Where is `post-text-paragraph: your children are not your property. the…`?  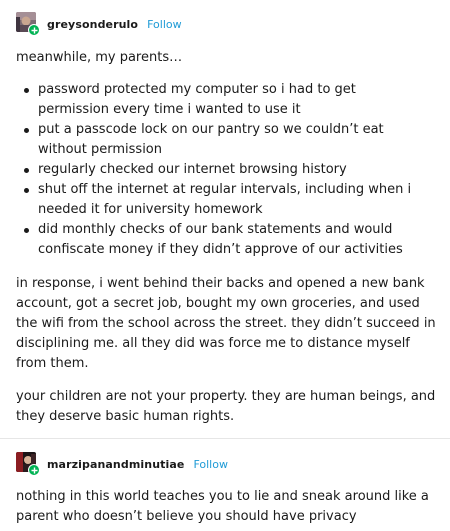 post-text-paragraph: your children are not your property. the… is located at coordinates (226, 406).